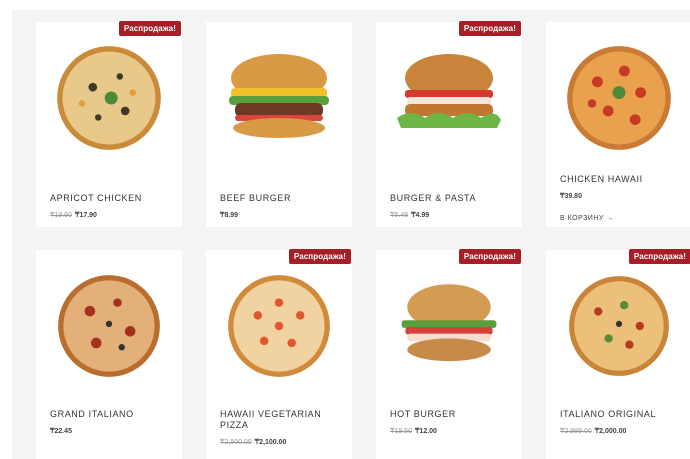 This screenshot has width=690, height=459. I want to click on product-card: CHICKEN HAWAII ₸39.80 В КОРЗИНУ →, so click(618, 124).